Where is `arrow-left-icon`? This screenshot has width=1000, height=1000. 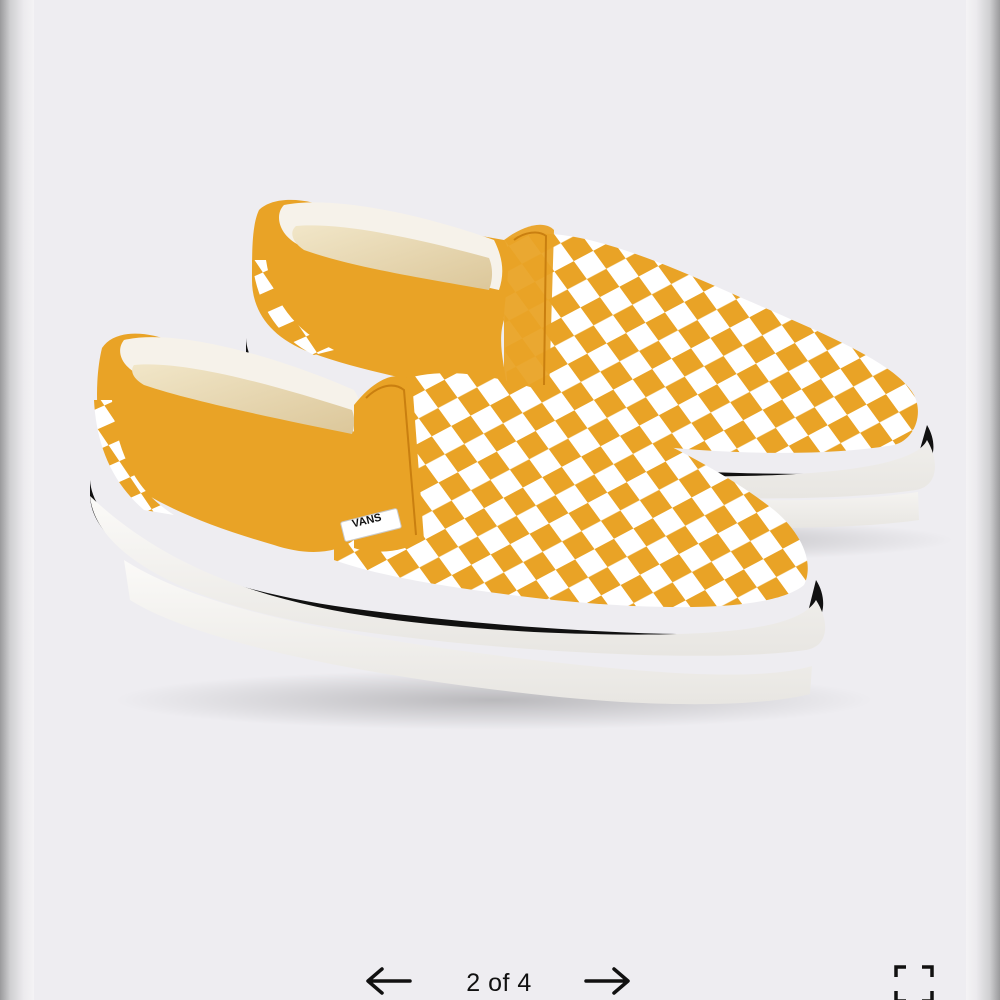
arrow-left-icon is located at coordinates (389, 981).